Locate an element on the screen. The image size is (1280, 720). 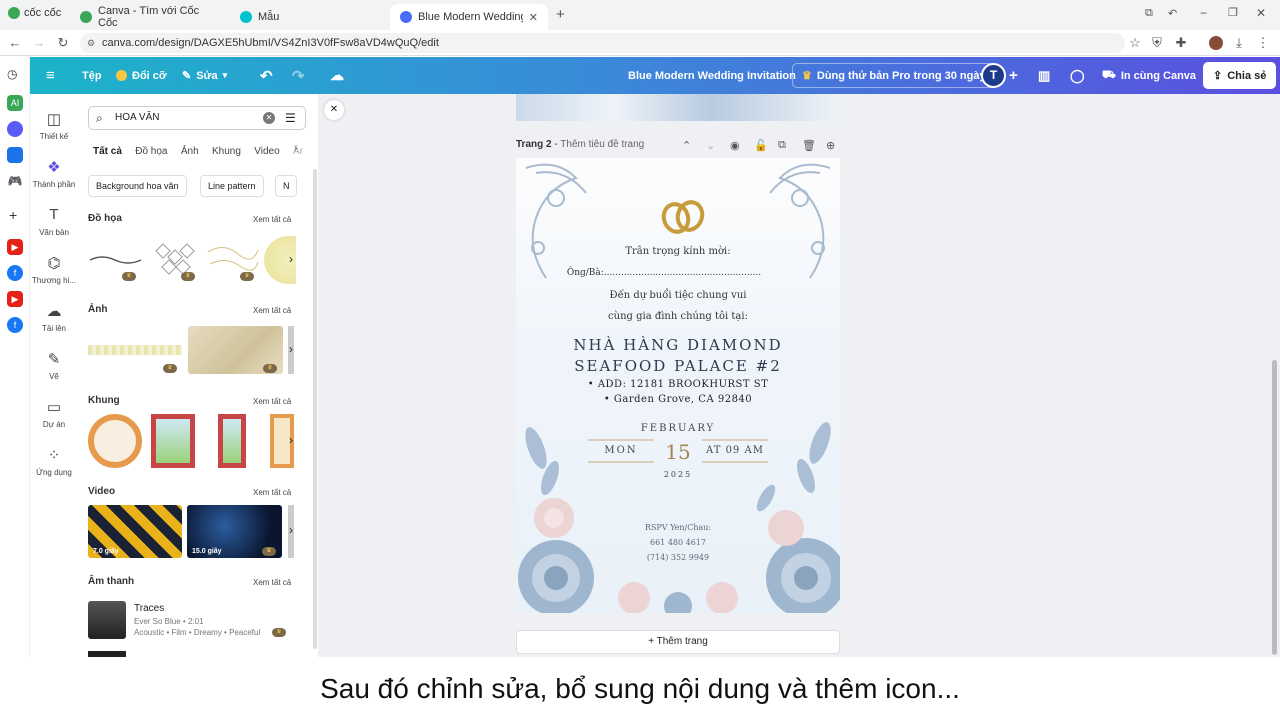
date-year: 2025 is located at coordinates (678, 474).